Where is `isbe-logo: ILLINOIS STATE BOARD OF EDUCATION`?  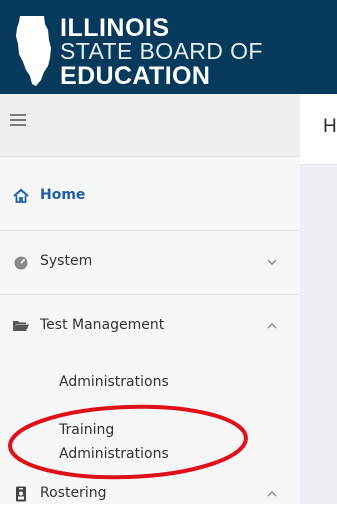
isbe-logo: ILLINOIS STATE BOARD OF EDUCATION is located at coordinates (138, 52).